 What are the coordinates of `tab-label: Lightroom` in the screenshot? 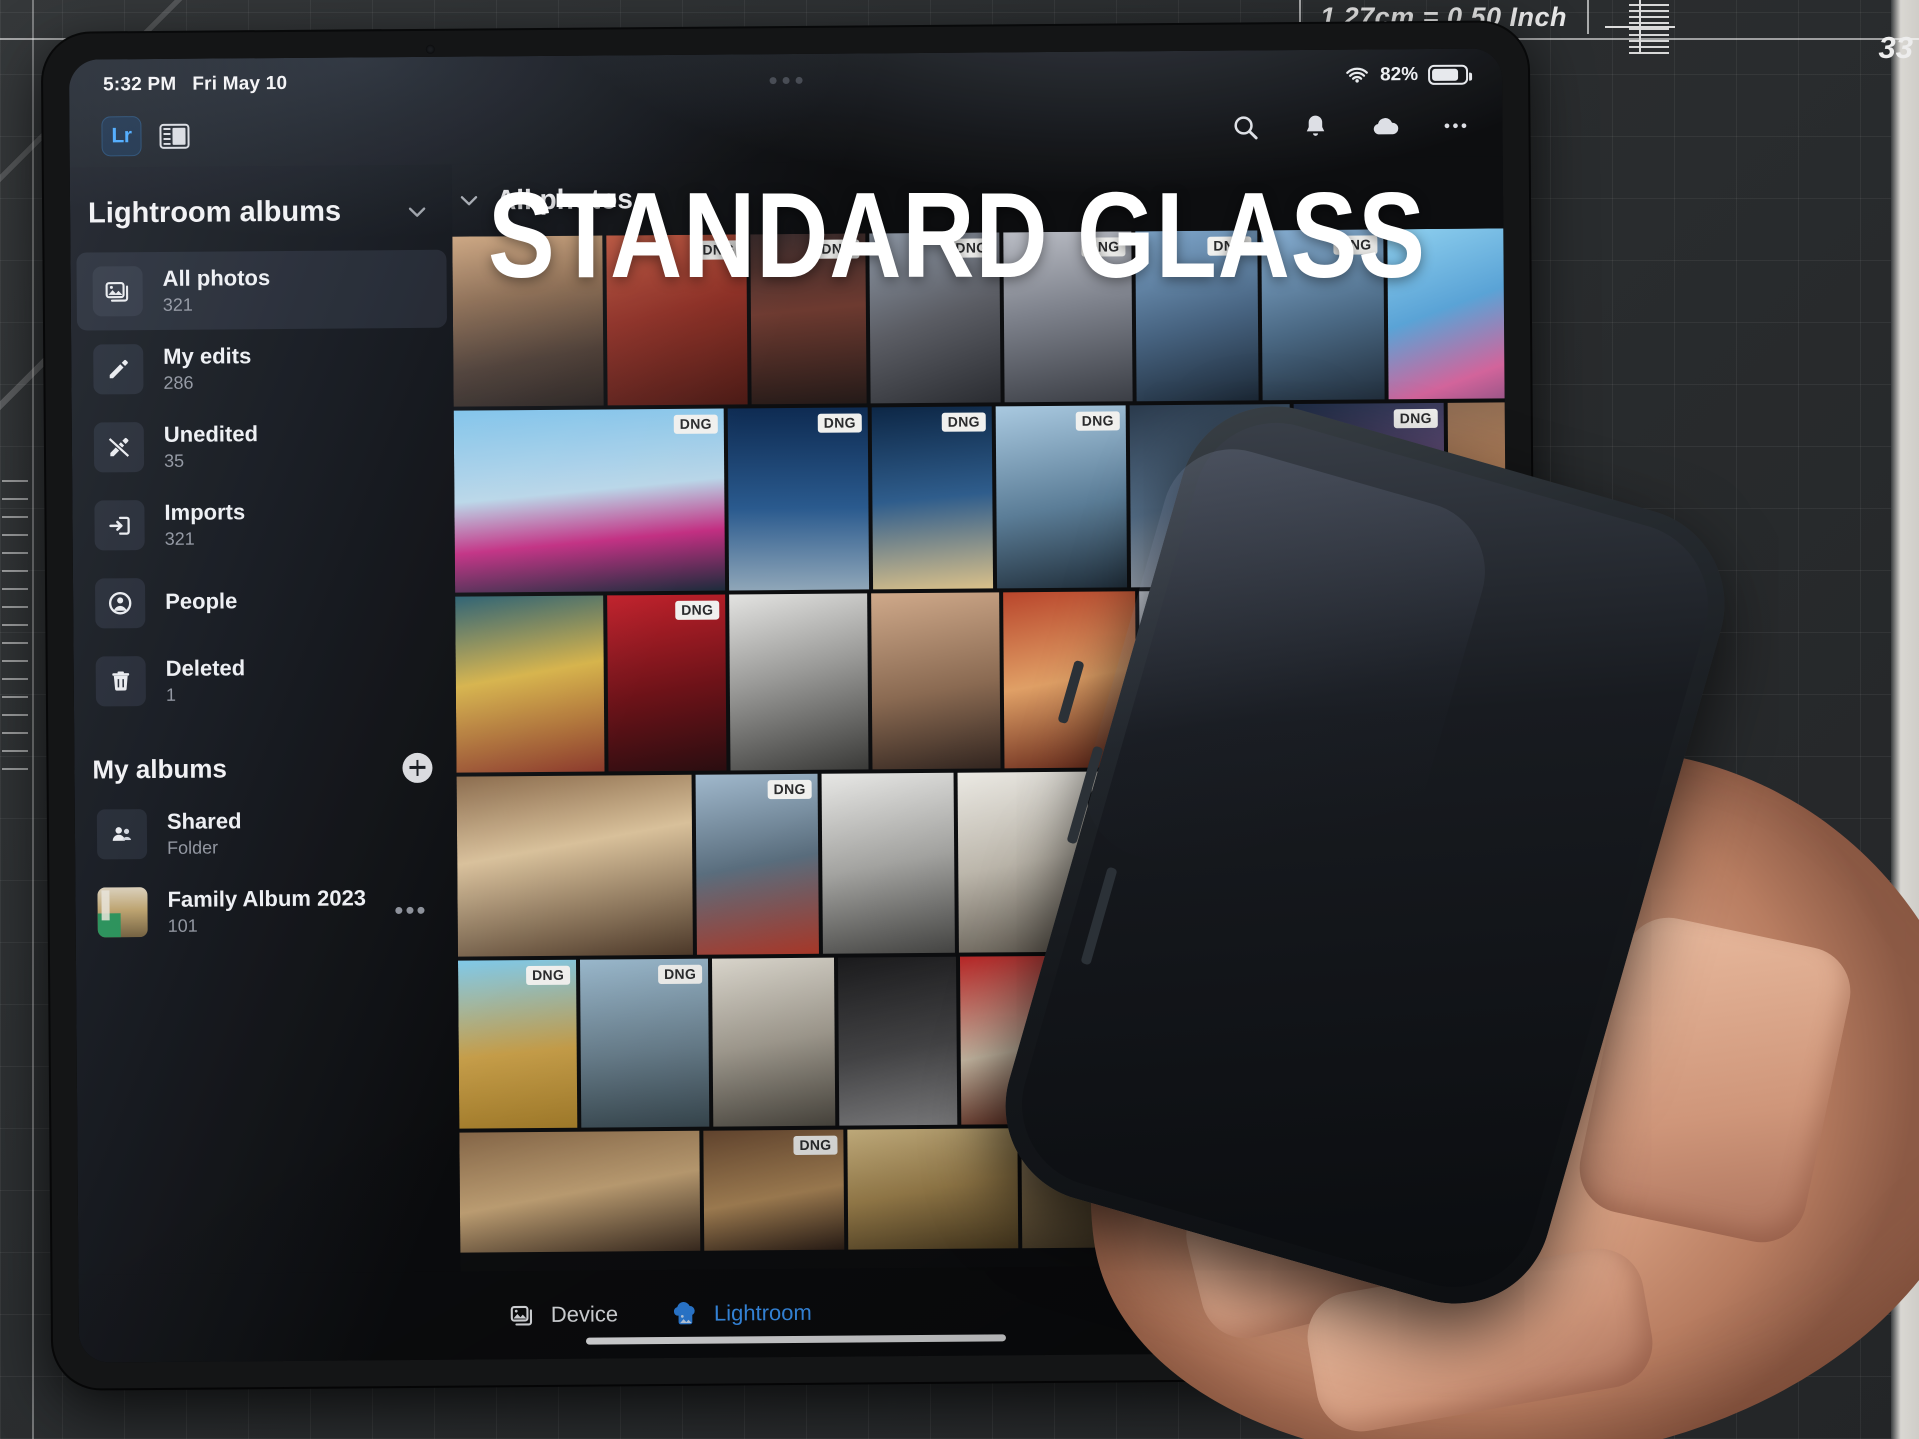 It's located at (762, 1312).